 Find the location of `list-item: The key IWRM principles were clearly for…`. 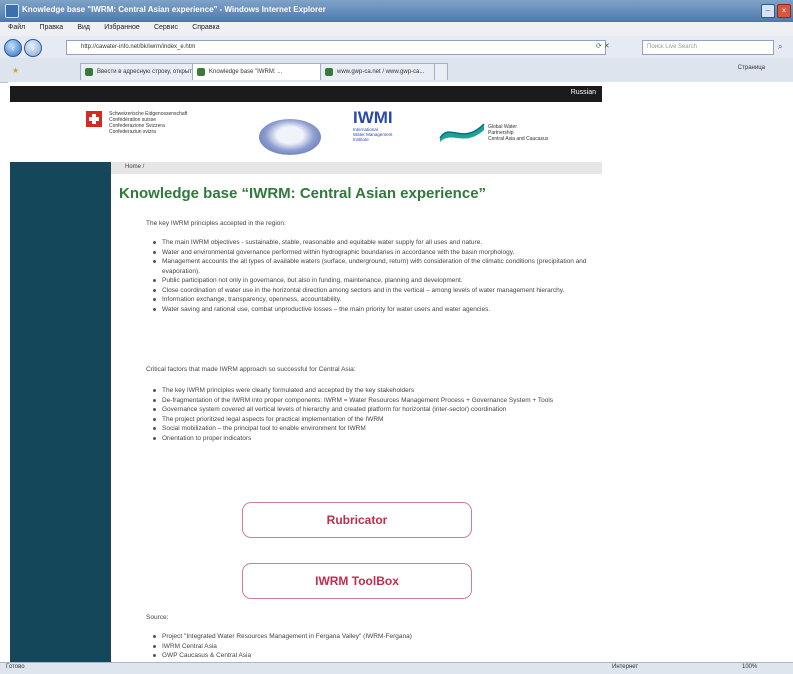

list-item: The key IWRM principles were clearly for… is located at coordinates (381, 391).